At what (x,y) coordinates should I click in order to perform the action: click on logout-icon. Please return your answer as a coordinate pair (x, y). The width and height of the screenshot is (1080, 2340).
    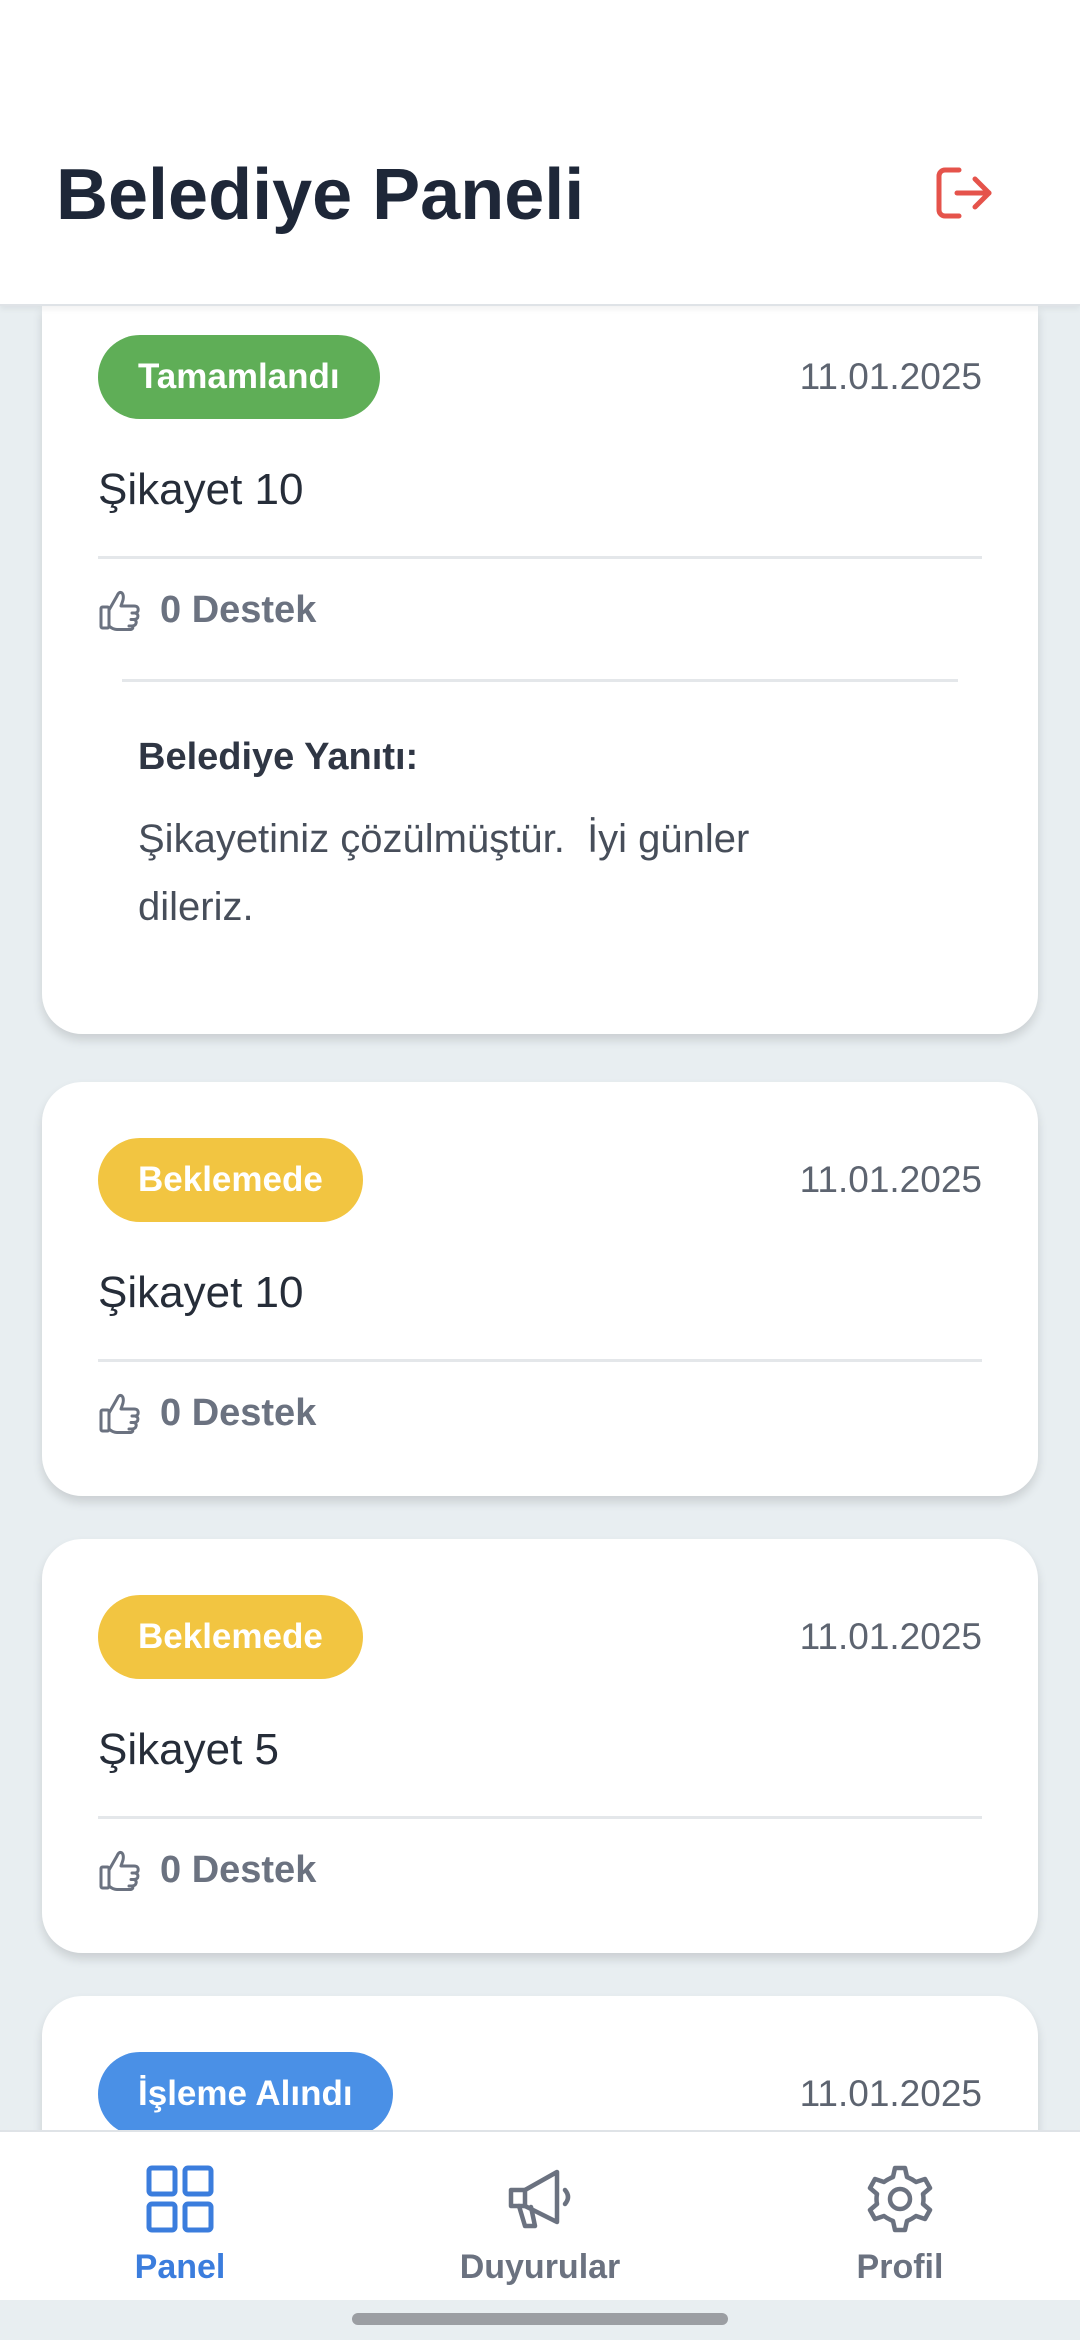
    Looking at the image, I should click on (964, 193).